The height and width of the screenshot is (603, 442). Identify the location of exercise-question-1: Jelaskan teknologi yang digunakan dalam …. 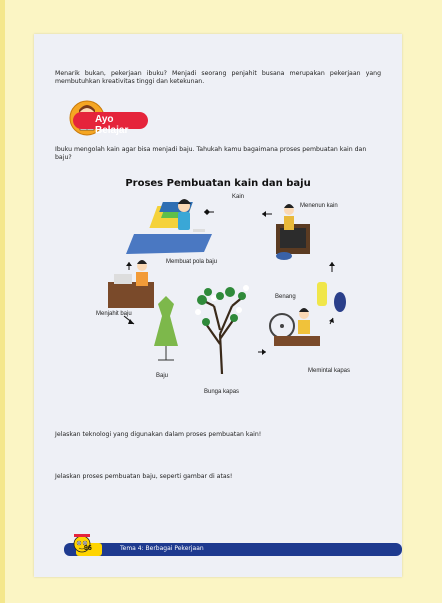
(158, 434).